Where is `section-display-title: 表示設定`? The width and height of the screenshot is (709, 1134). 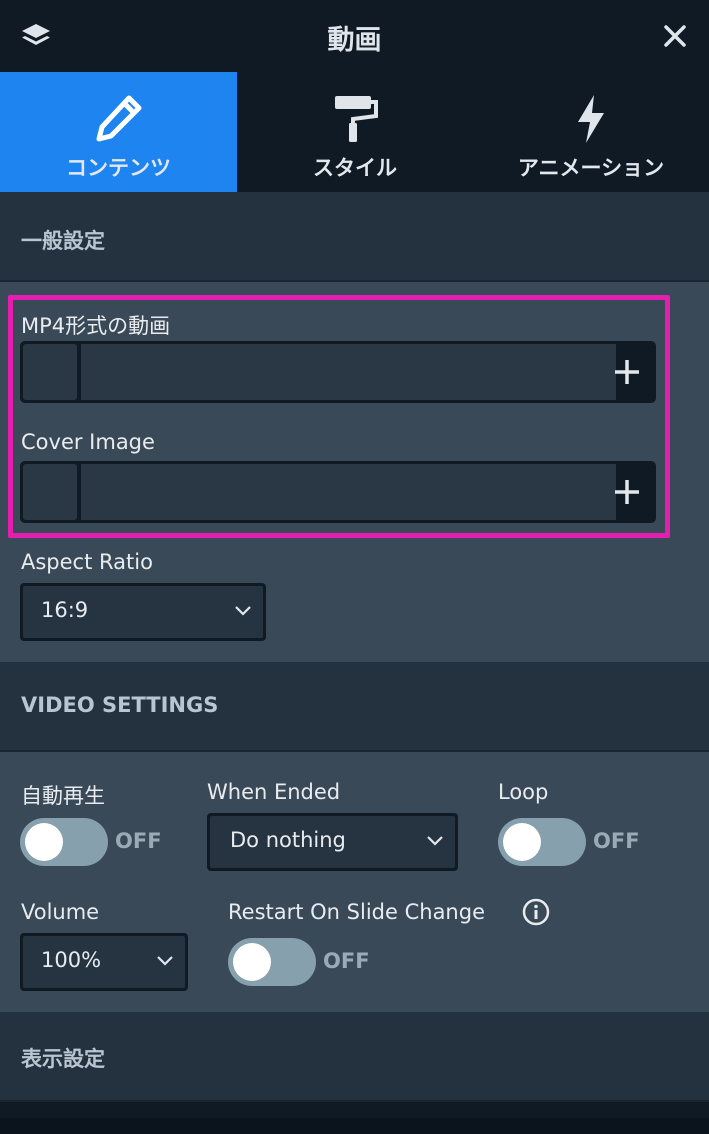 section-display-title: 表示設定 is located at coordinates (63, 1059).